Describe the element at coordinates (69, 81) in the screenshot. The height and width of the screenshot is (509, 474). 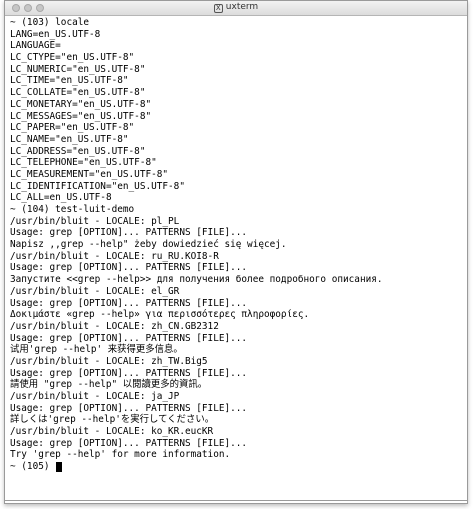
I see `terminal-line: LC_TIME="en_US.UTF-8"` at that location.